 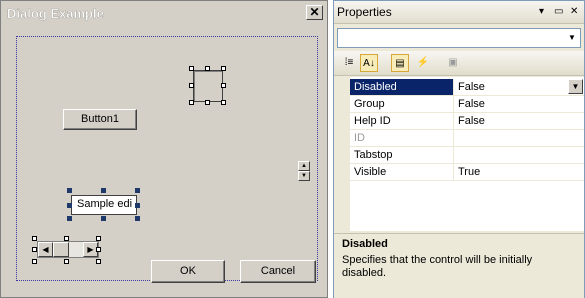 I want to click on property-pages-icon: ▣, so click(x=453, y=62).